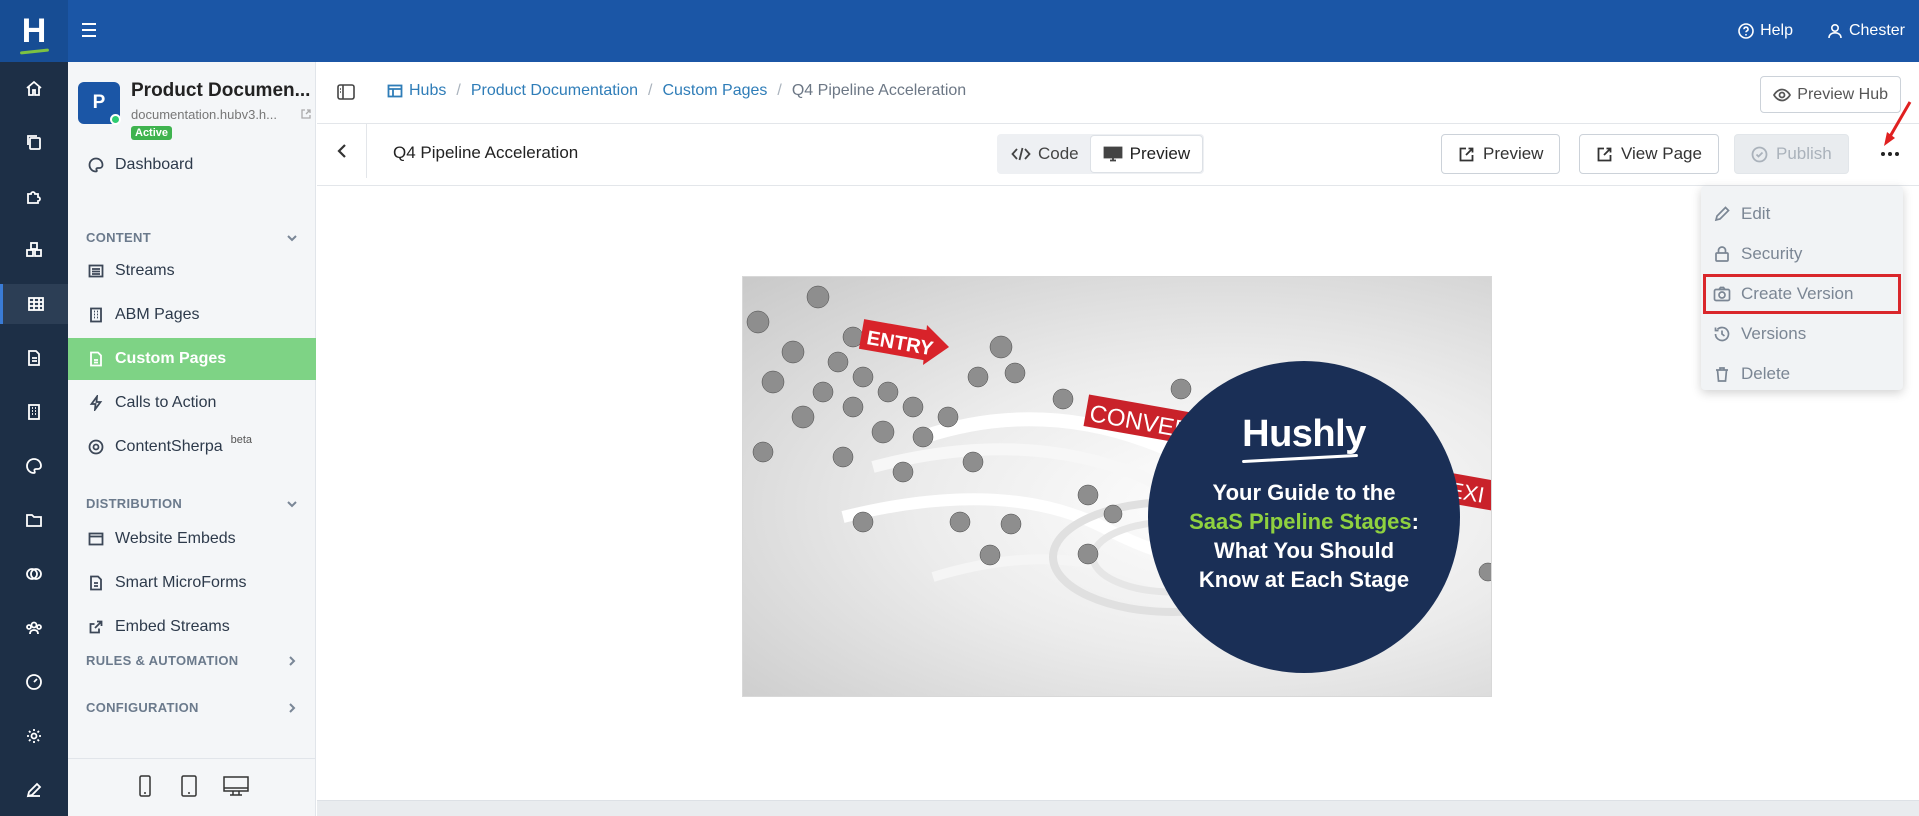  What do you see at coordinates (157, 314) in the screenshot?
I see `sidebar-item-label: ABM Pages` at bounding box center [157, 314].